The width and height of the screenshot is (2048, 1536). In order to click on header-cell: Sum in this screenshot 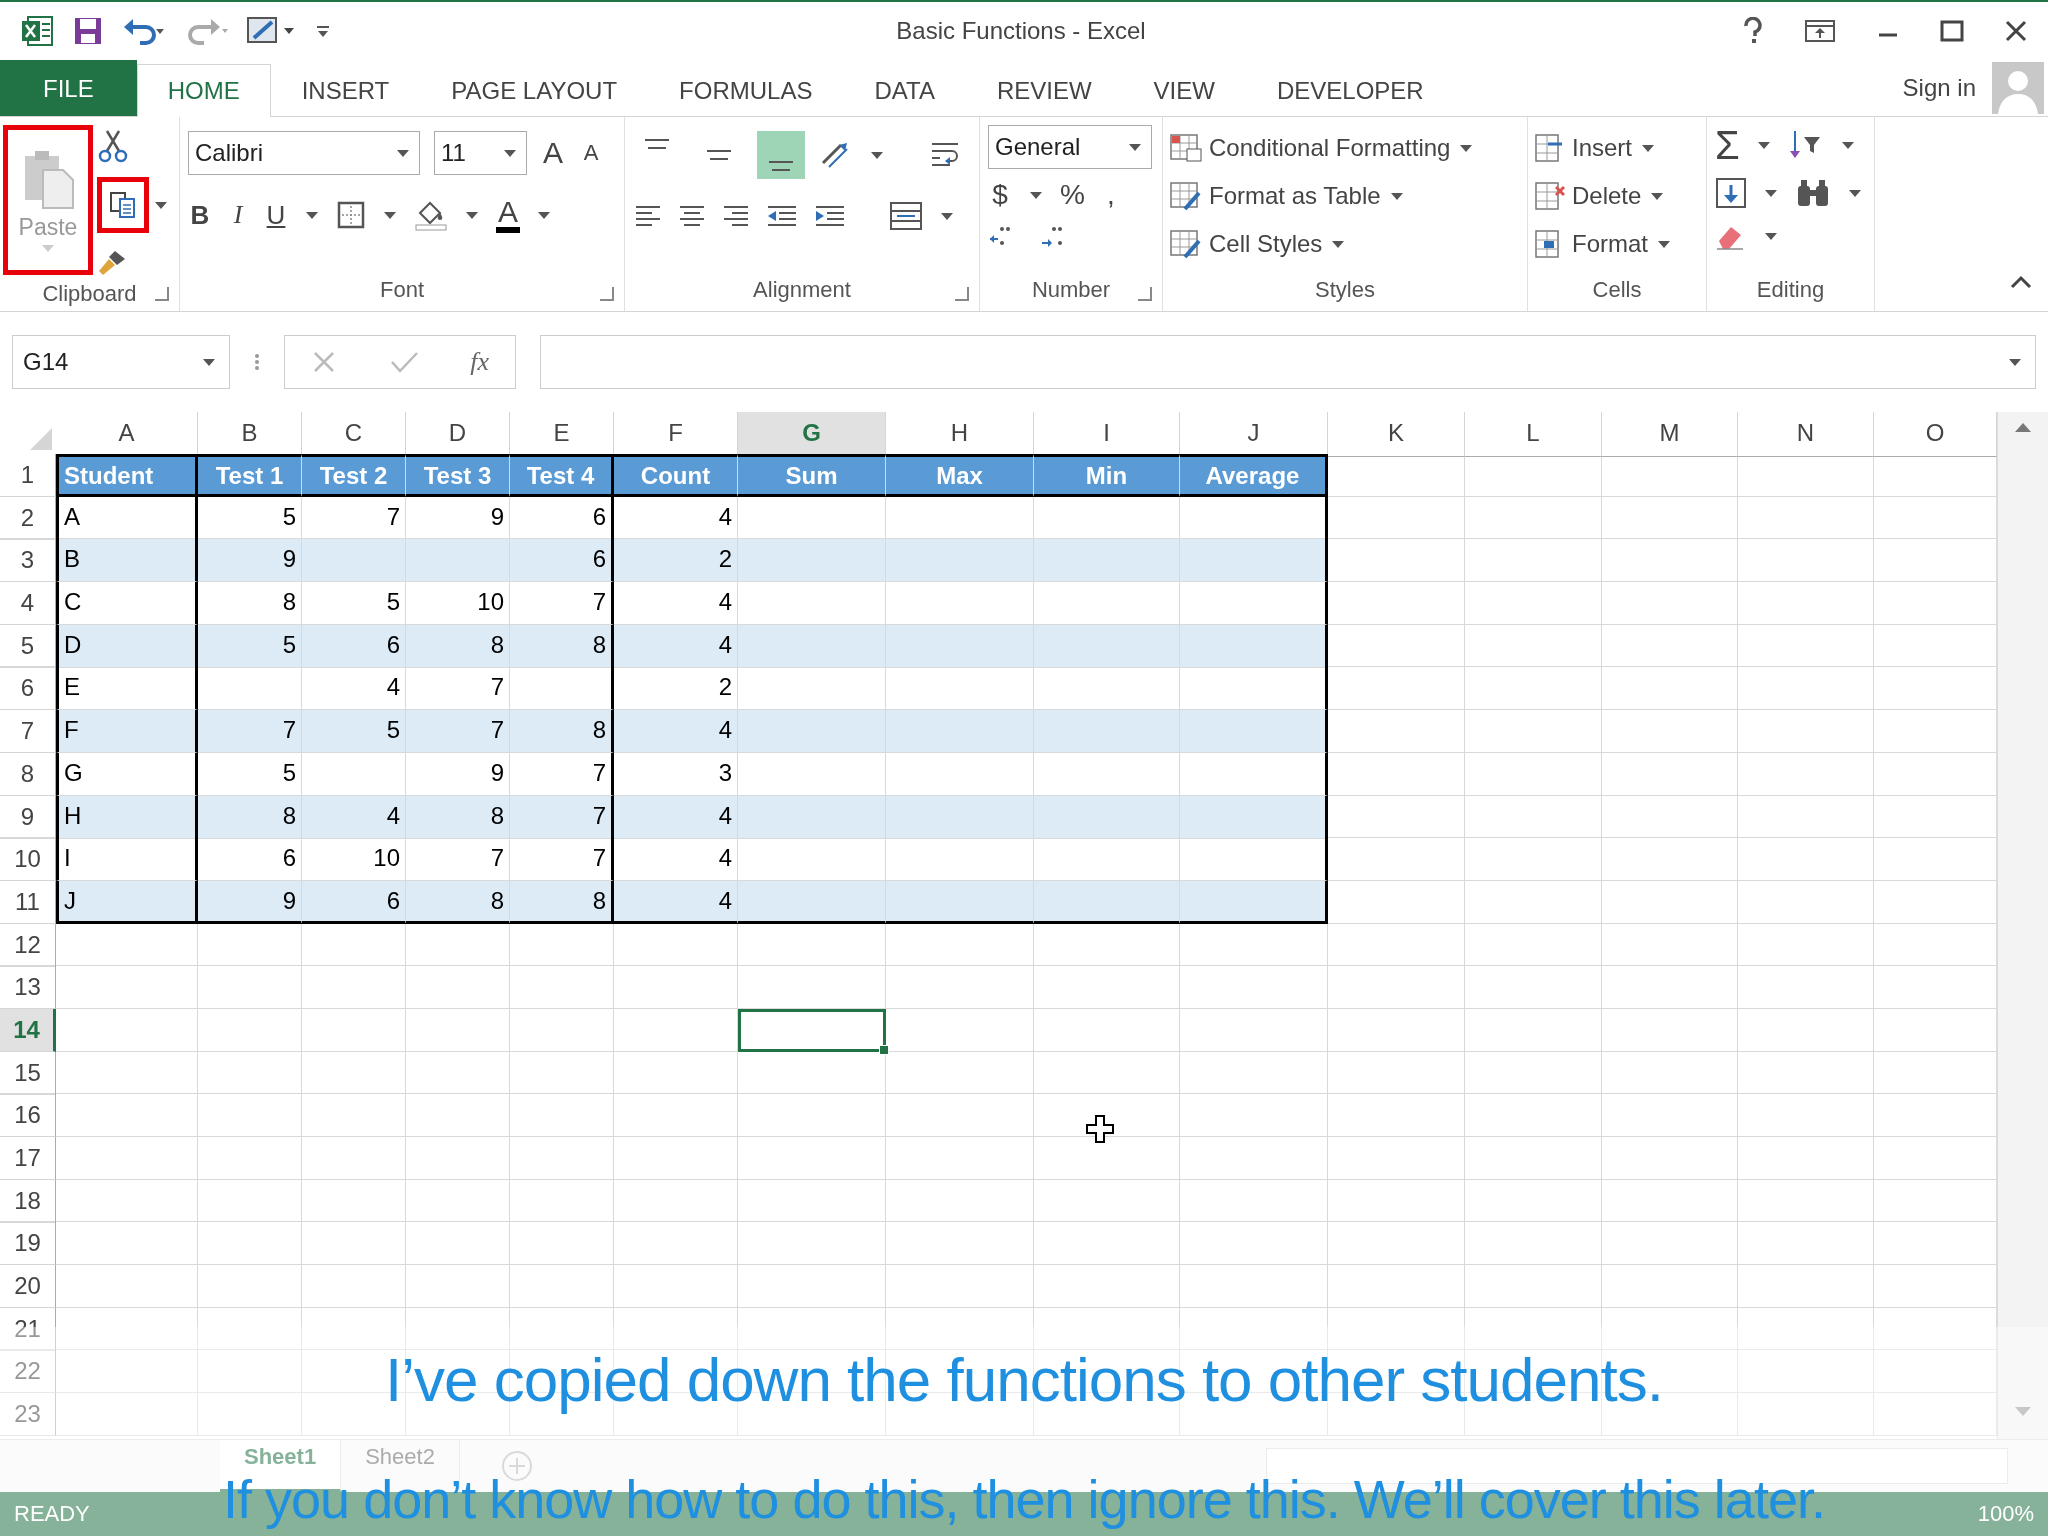, I will do `click(812, 475)`.